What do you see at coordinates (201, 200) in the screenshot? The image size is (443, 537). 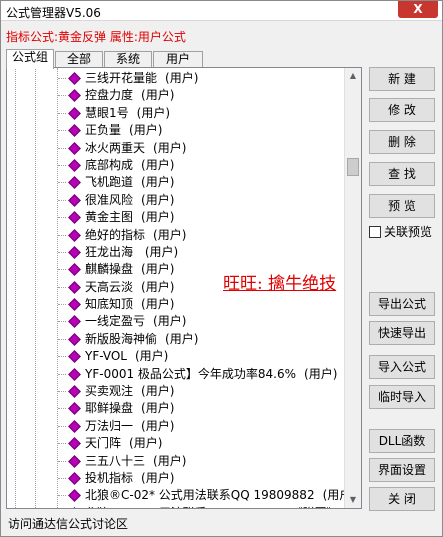 I see `tree-item: 很准风险 (用户)` at bounding box center [201, 200].